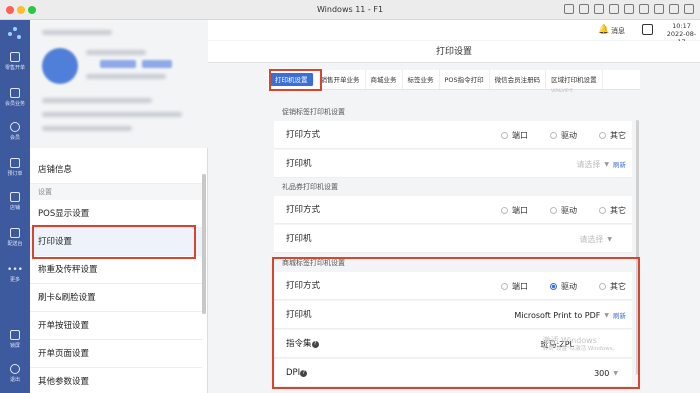  What do you see at coordinates (116, 380) in the screenshot?
I see `menu-other-params: 其他参数设置` at bounding box center [116, 380].